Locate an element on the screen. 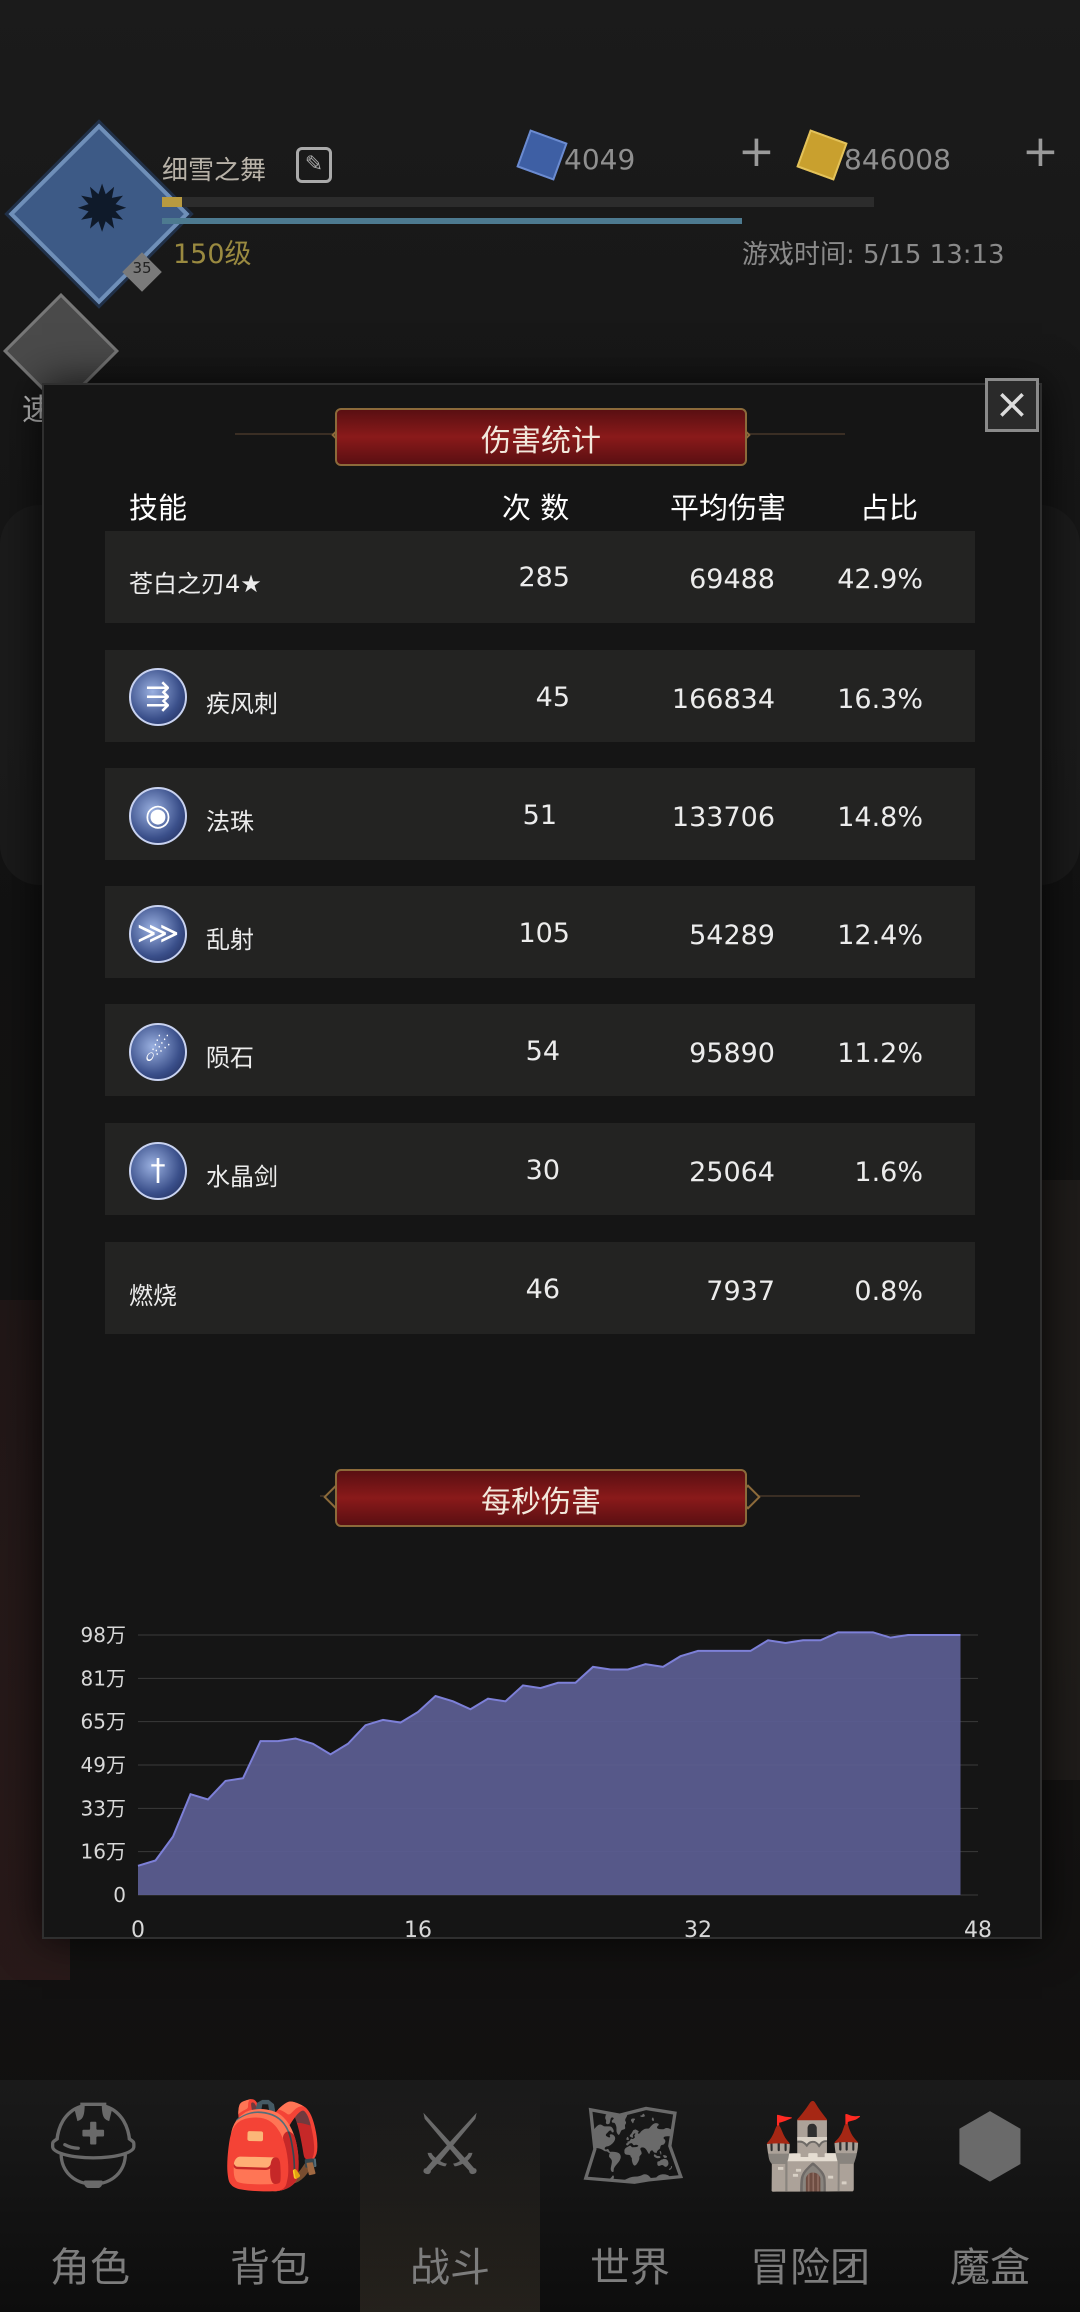  y-tick-label: 49万 is located at coordinates (103, 1765).